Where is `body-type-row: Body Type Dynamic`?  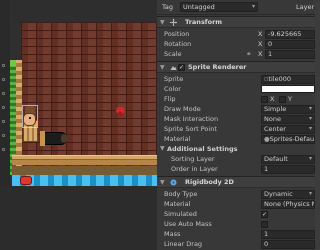
body-type-row: Body Type Dynamic is located at coordinates (236, 194).